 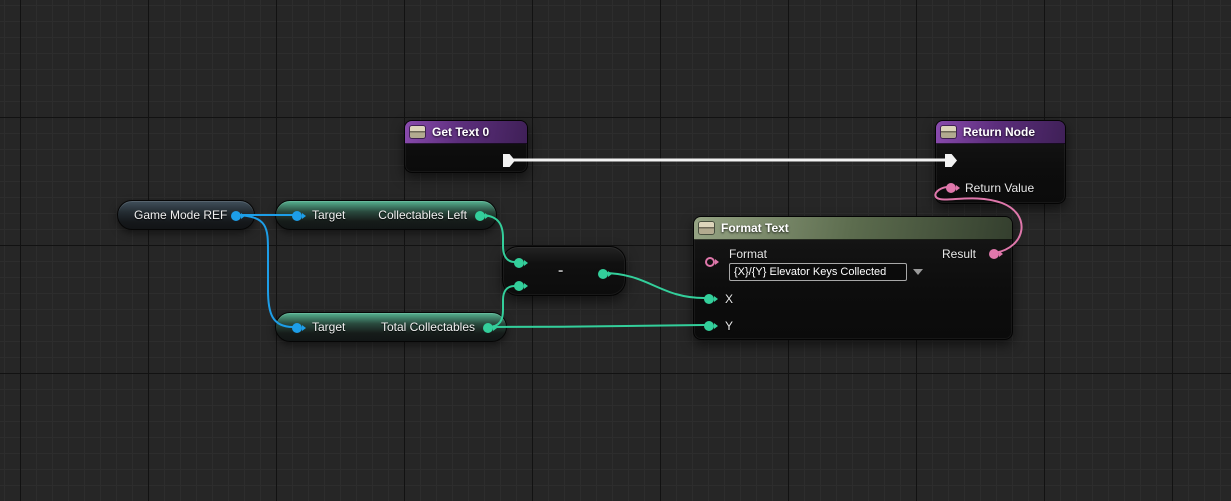 What do you see at coordinates (951, 160) in the screenshot?
I see `exec-input-pin` at bounding box center [951, 160].